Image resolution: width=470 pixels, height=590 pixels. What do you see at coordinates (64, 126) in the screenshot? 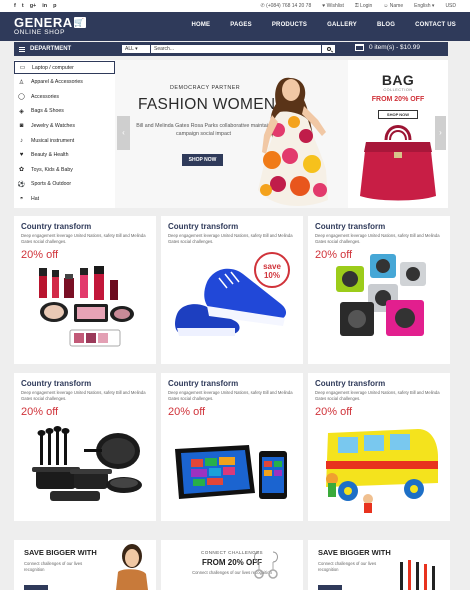
I see `sidebar-item-jewelry: ◙ Jewelry & Watches` at bounding box center [64, 126].